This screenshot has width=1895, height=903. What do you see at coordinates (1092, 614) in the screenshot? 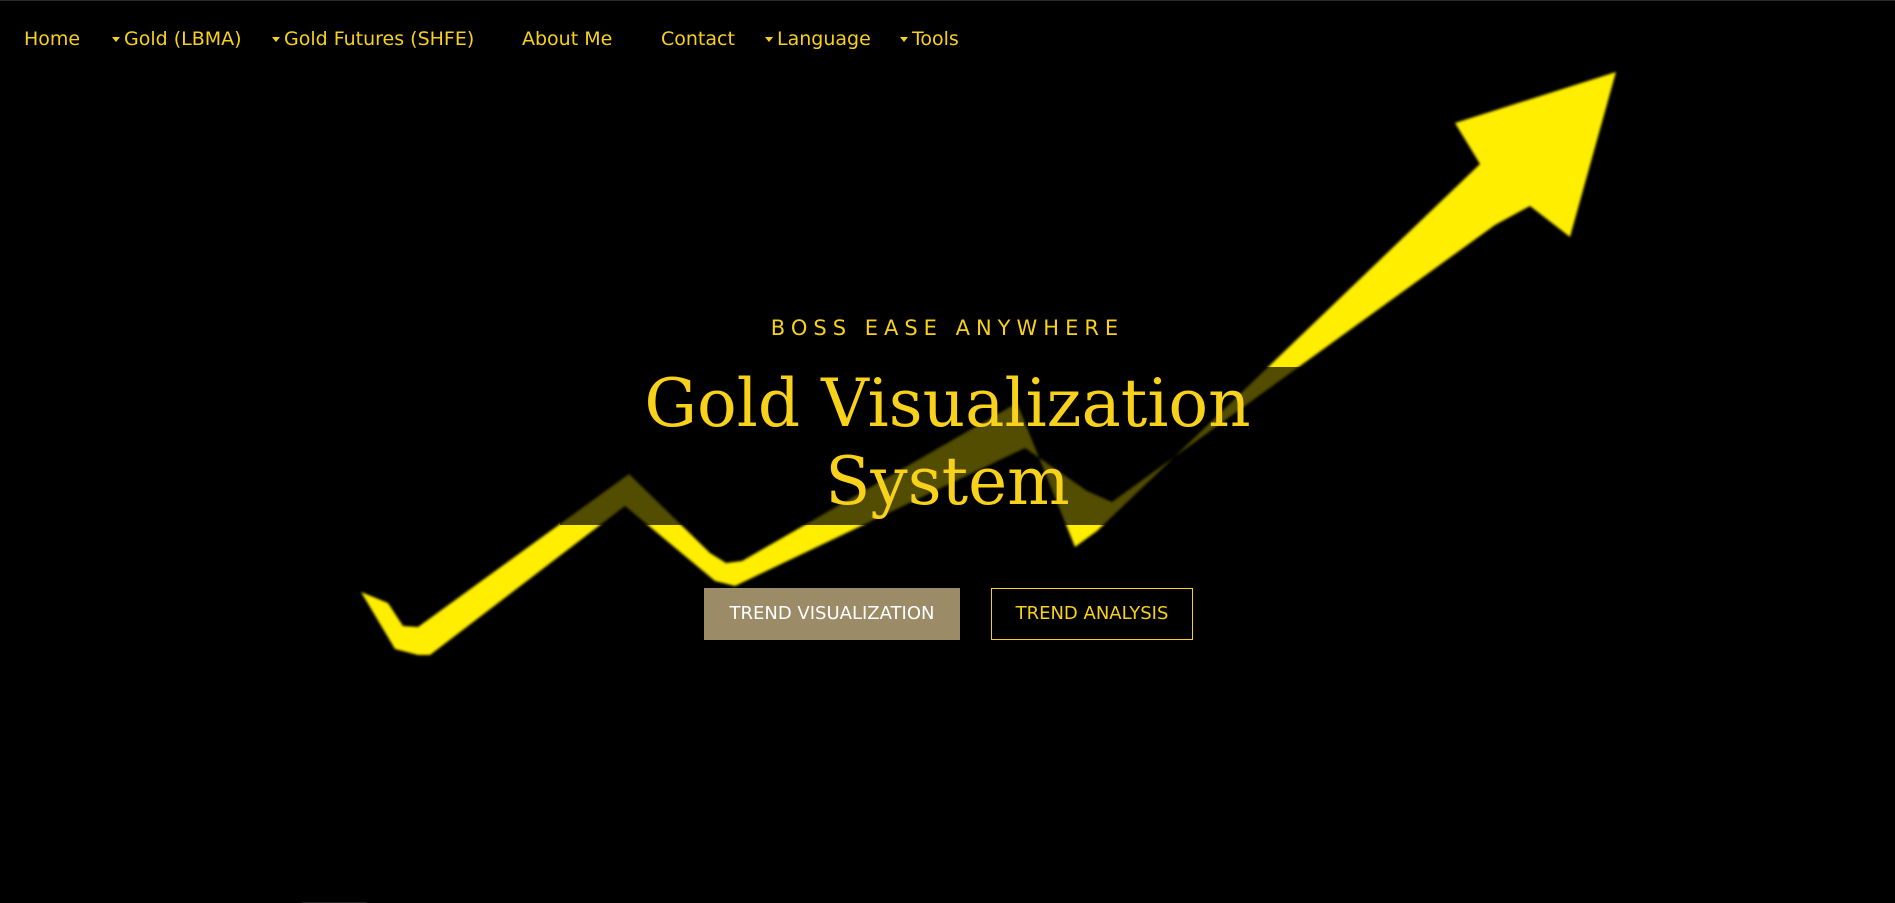
I see `trend-analysis-button: TREND ANALYSIS` at bounding box center [1092, 614].